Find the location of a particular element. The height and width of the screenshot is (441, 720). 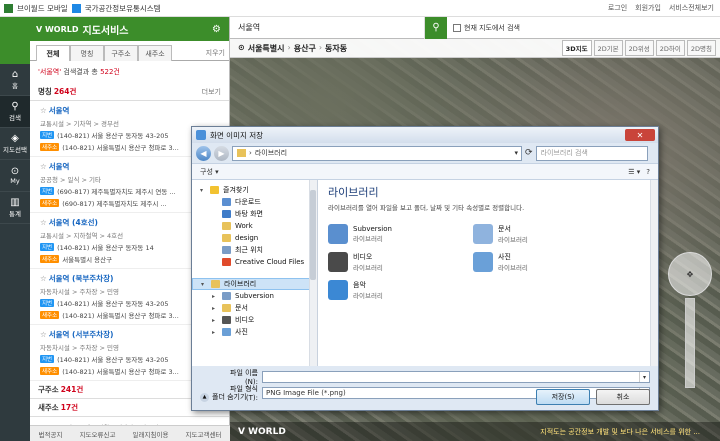

compass-control: ✥ is located at coordinates (690, 274).